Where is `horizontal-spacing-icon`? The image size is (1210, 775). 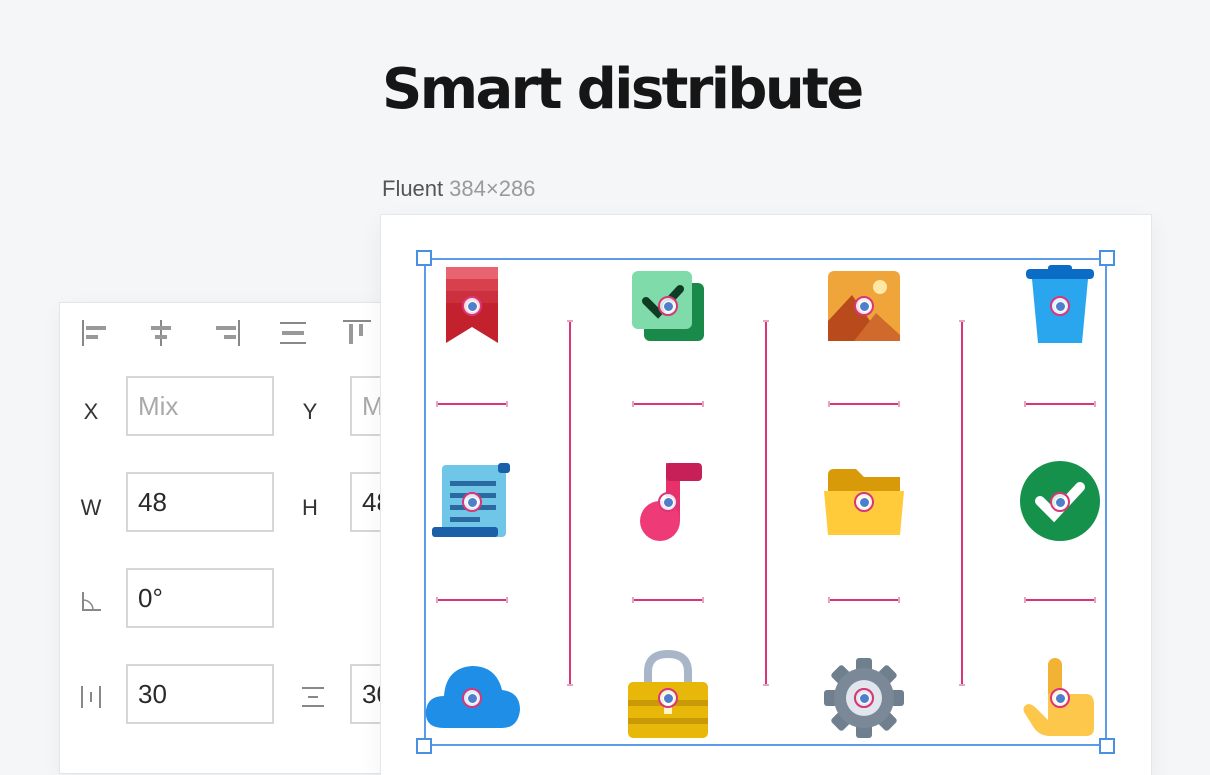 horizontal-spacing-icon is located at coordinates (91, 697).